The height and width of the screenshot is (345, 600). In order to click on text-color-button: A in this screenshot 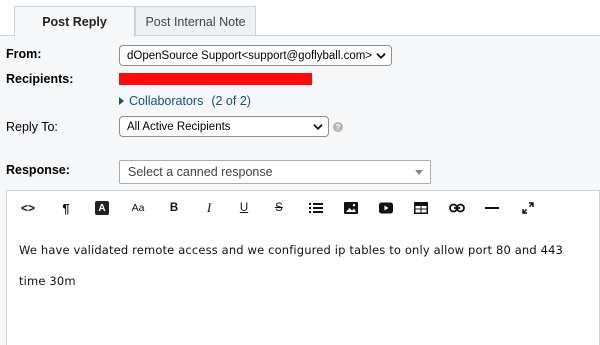, I will do `click(102, 208)`.